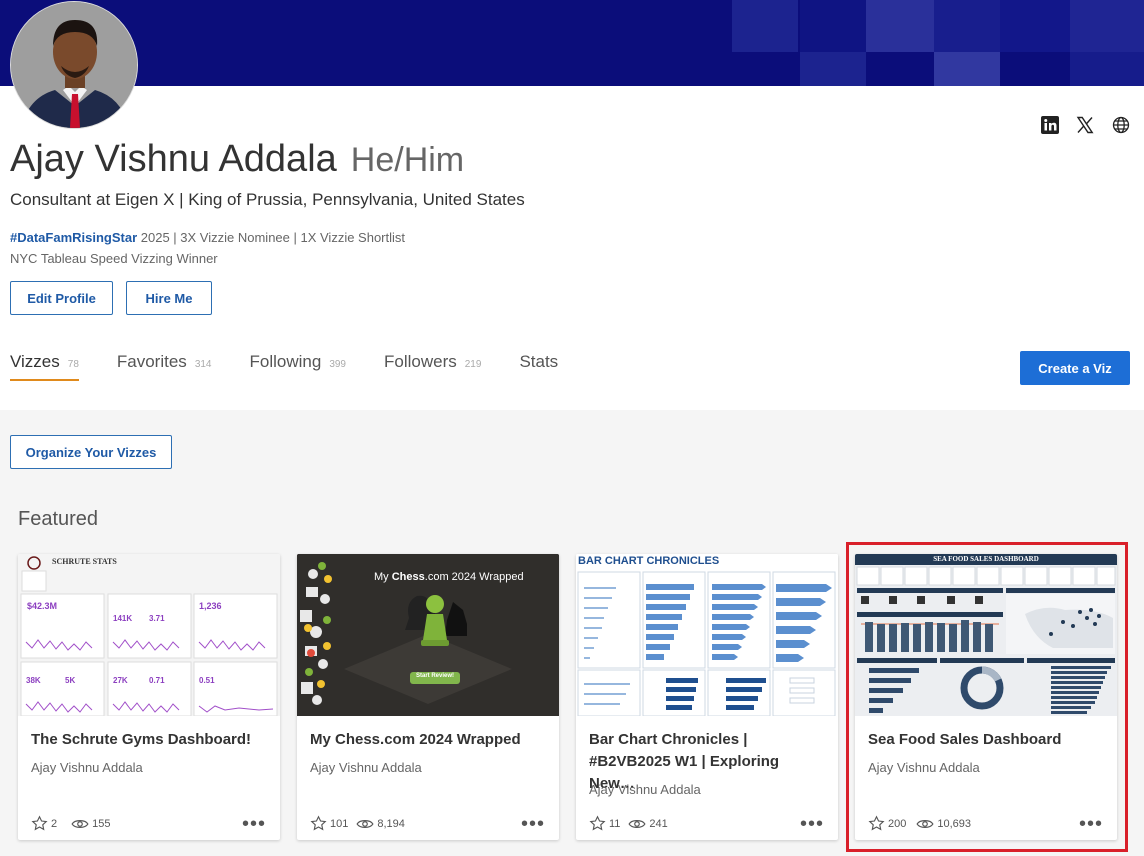 Image resolution: width=1144 pixels, height=856 pixels. I want to click on profile-banner, so click(572, 43).